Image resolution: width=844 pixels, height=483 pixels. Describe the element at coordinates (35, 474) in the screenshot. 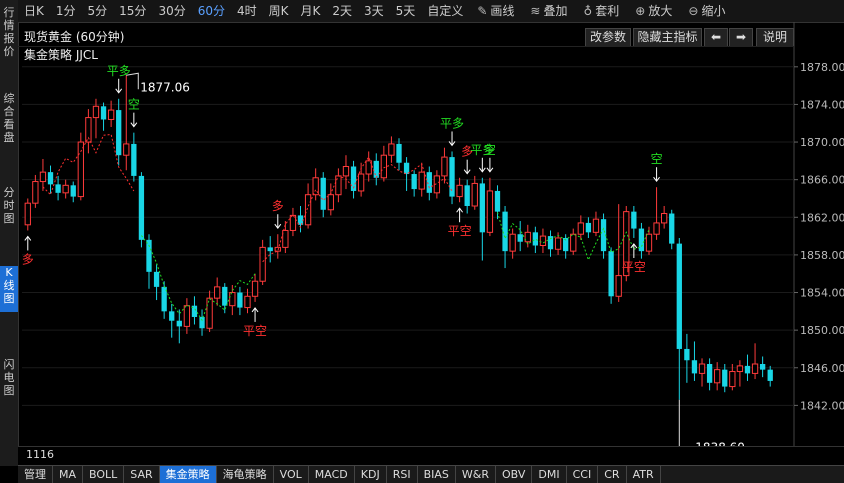

I see `indicator-tab-0: 管理` at that location.